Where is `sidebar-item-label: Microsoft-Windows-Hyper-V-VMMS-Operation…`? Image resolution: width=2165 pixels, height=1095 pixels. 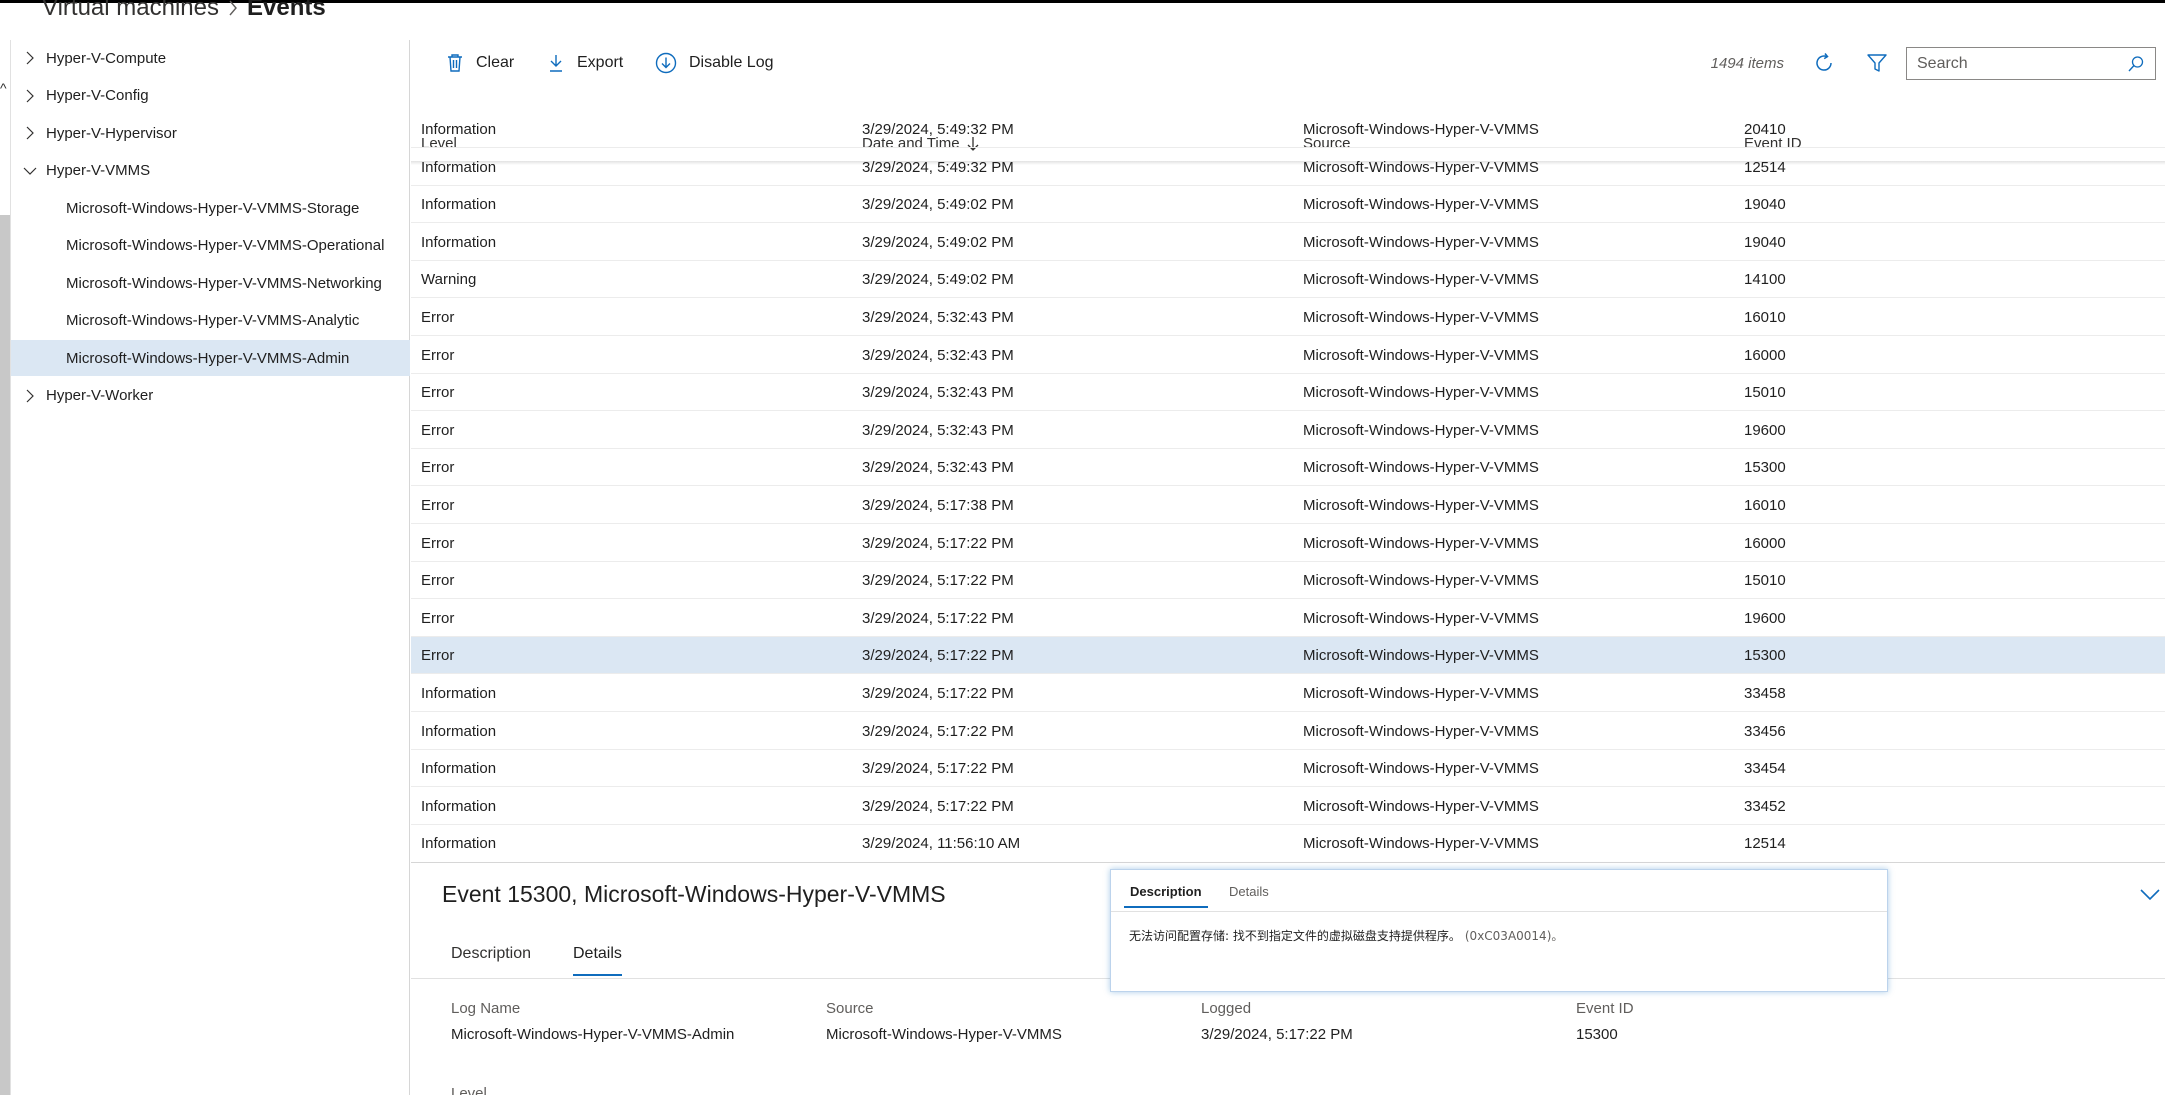
sidebar-item-label: Microsoft-Windows-Hyper-V-VMMS-Operation… is located at coordinates (225, 245).